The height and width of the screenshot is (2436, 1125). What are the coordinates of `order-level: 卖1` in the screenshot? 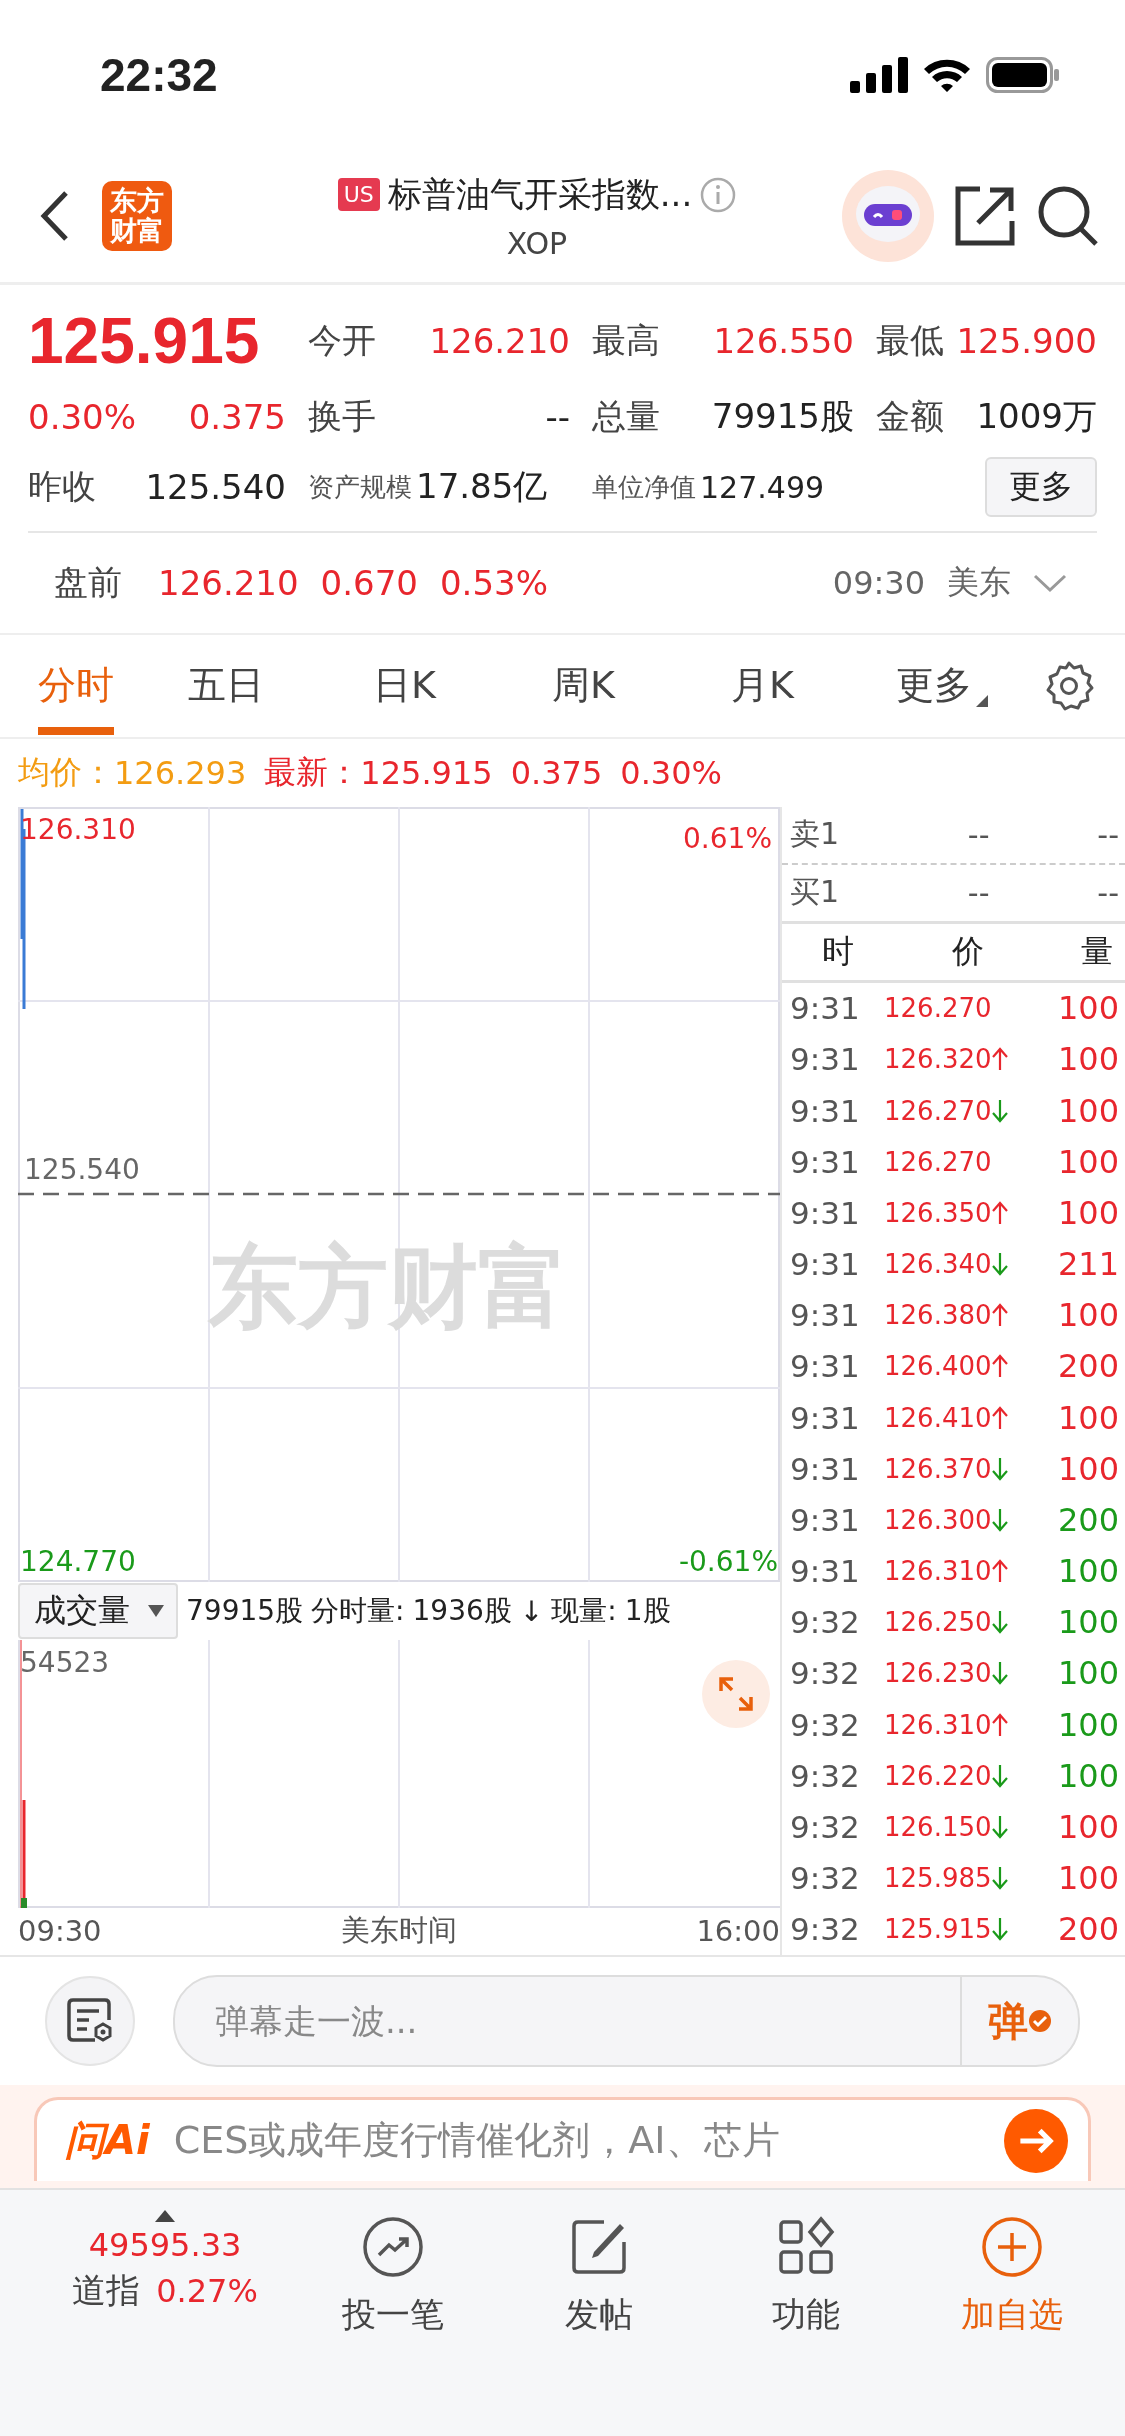 It's located at (815, 834).